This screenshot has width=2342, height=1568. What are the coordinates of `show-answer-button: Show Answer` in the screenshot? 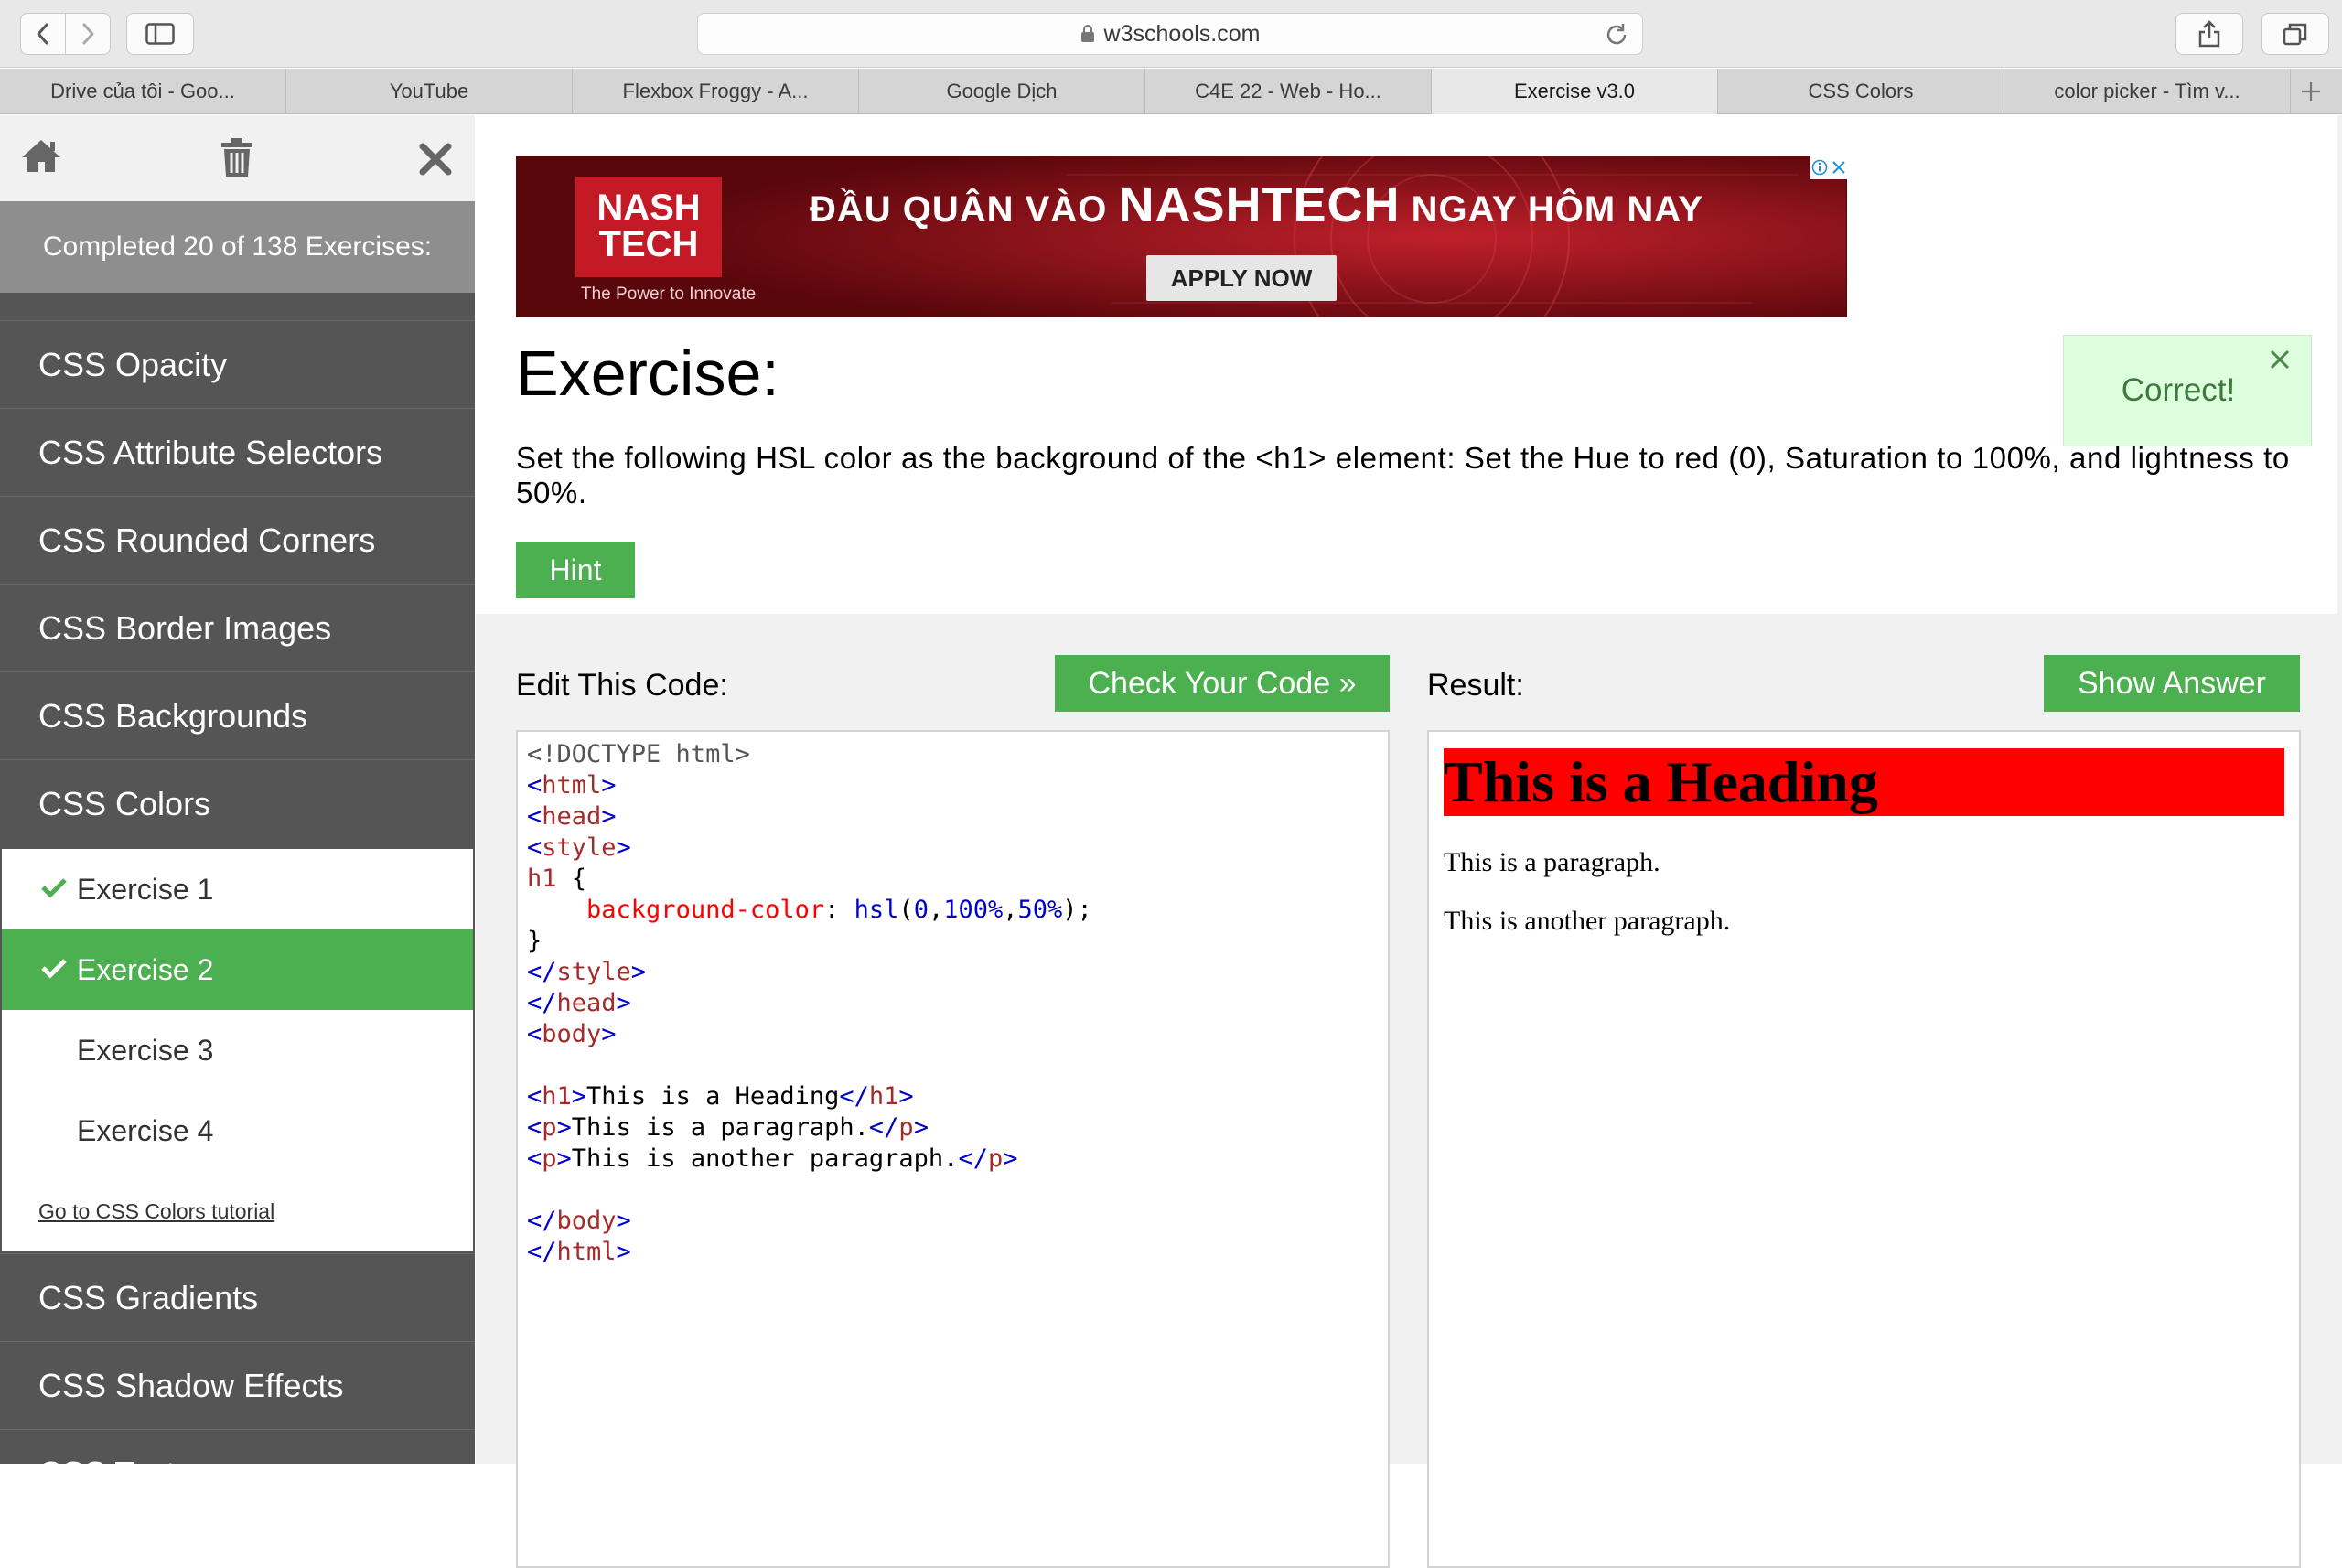 It's located at (2172, 683).